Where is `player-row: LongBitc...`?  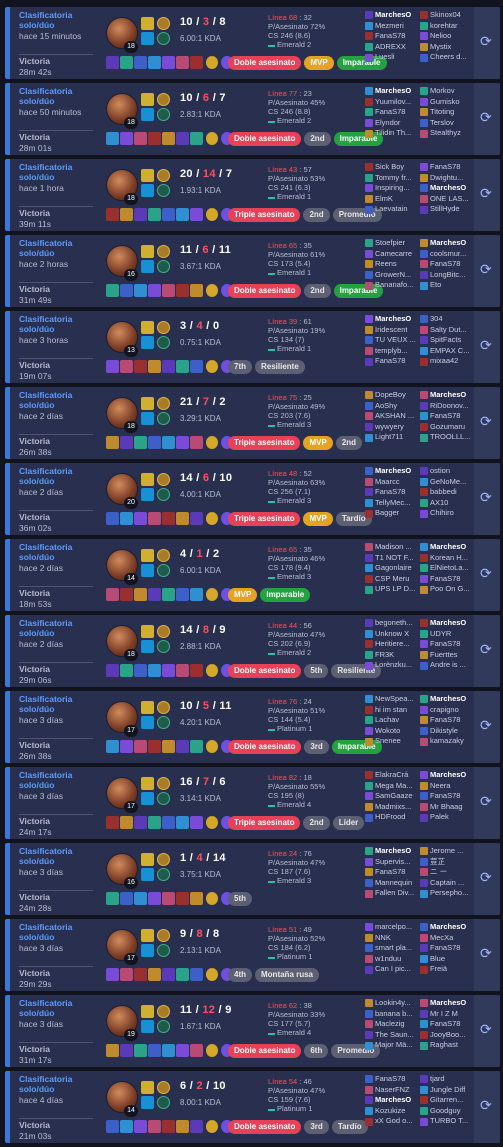 player-row: LongBitc... is located at coordinates (450, 275).